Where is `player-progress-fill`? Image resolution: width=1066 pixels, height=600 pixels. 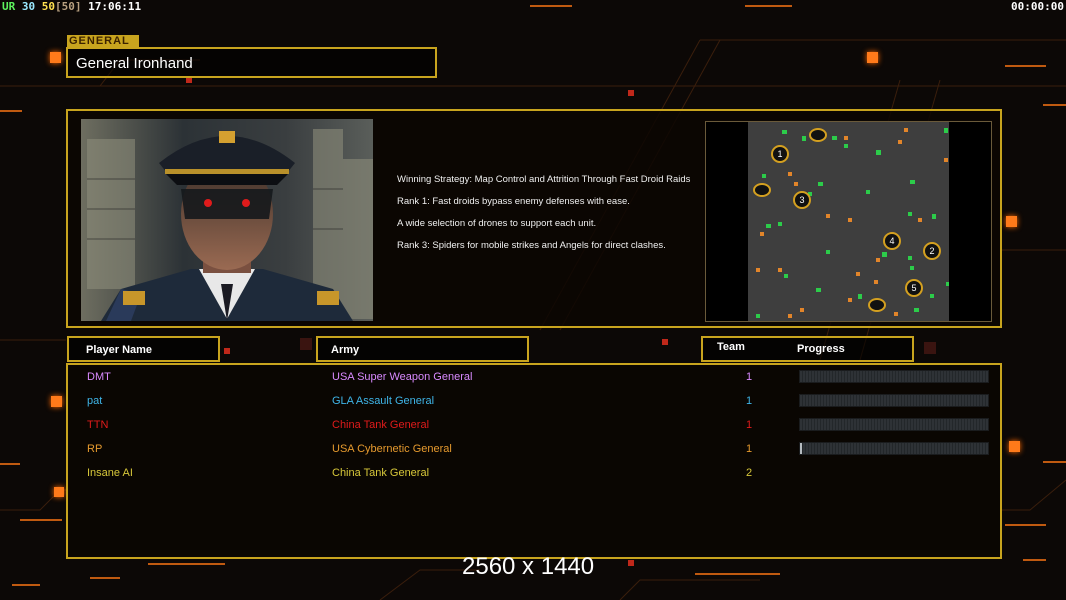 player-progress-fill is located at coordinates (801, 448).